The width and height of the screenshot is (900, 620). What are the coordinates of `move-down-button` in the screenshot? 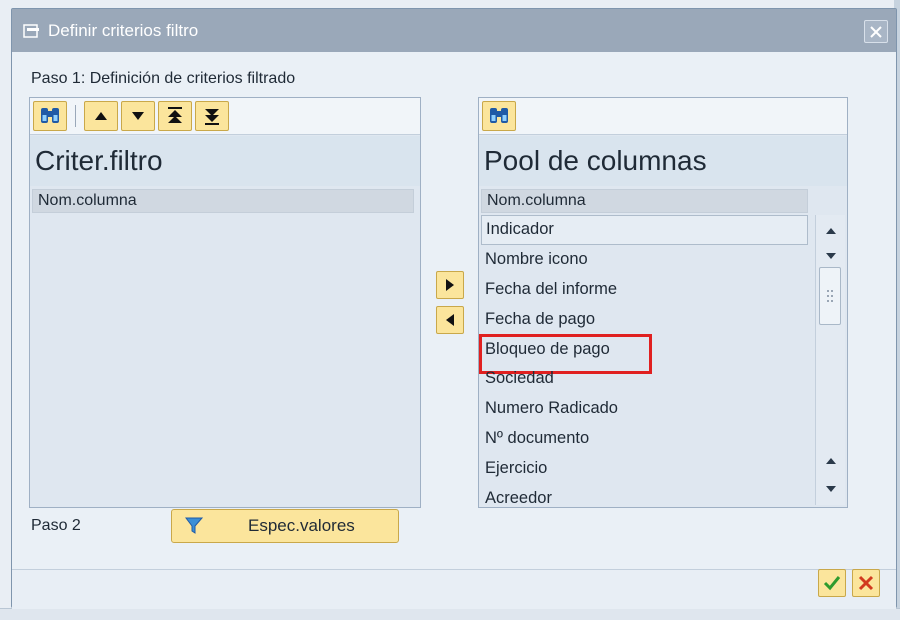 It's located at (138, 116).